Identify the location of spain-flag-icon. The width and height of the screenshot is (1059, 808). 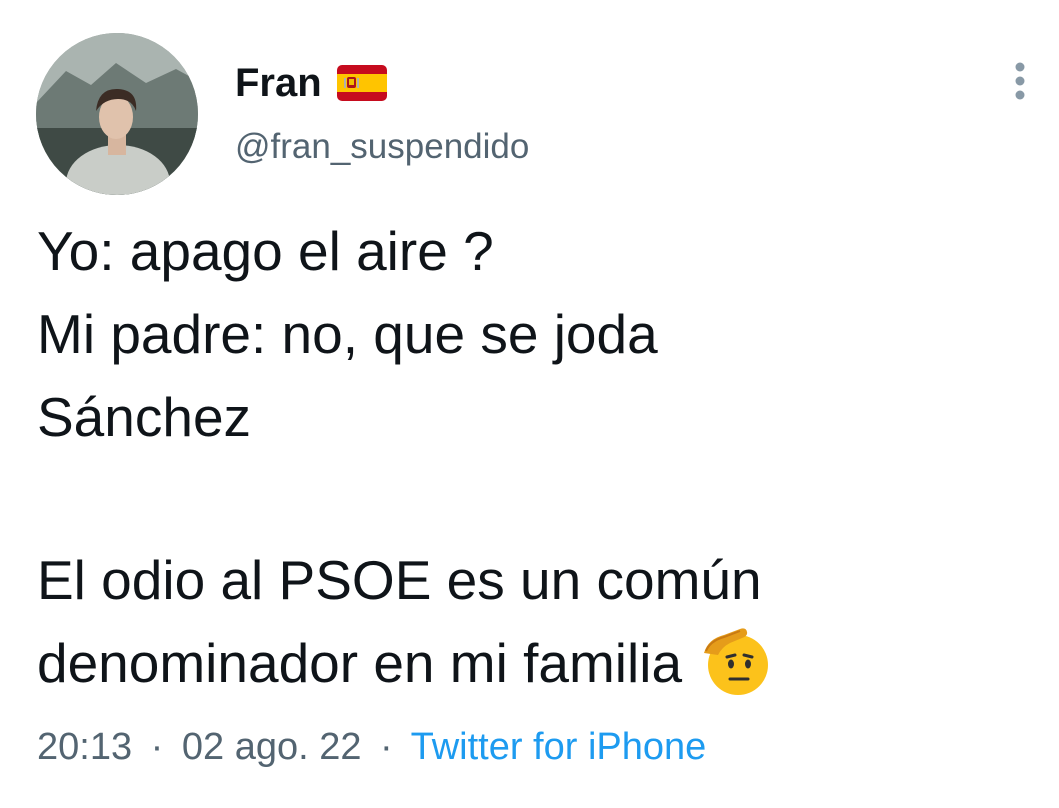
(361, 83).